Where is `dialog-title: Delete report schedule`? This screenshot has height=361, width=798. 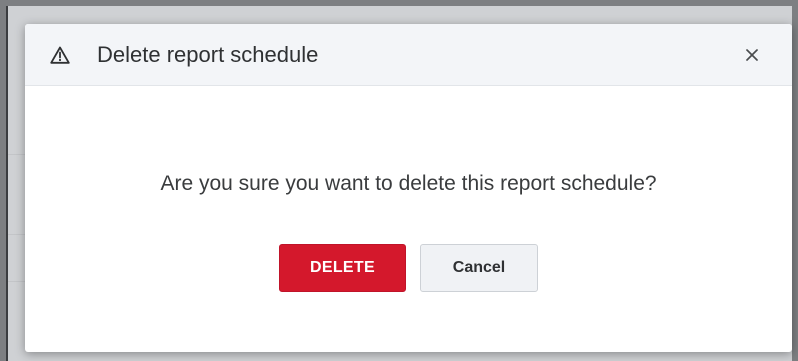
dialog-title: Delete report schedule is located at coordinates (208, 54).